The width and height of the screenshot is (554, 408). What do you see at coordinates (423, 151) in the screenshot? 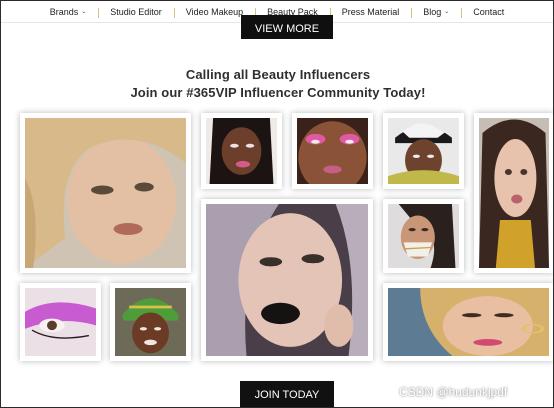
I see `photo-snapback-cap` at bounding box center [423, 151].